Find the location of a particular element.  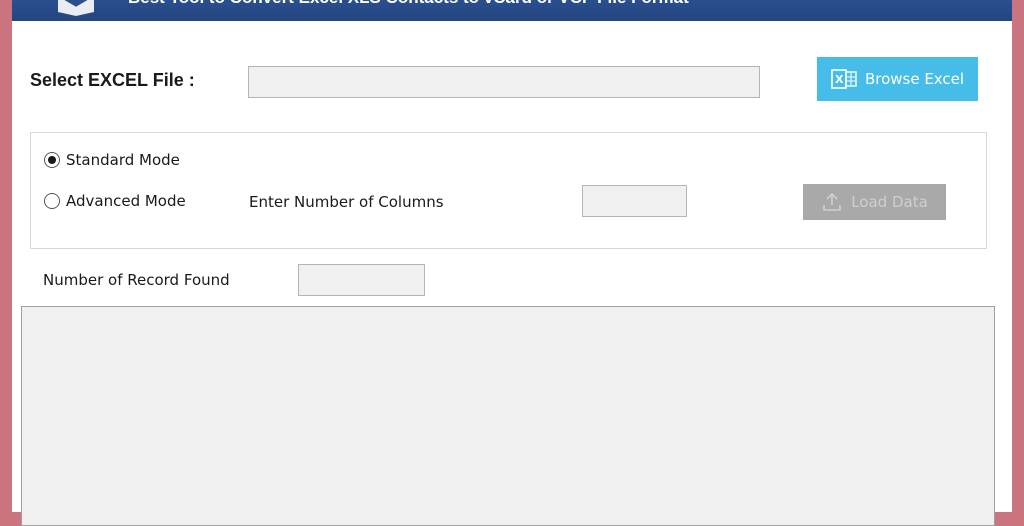

radio-unselected-indicator is located at coordinates (52, 201).